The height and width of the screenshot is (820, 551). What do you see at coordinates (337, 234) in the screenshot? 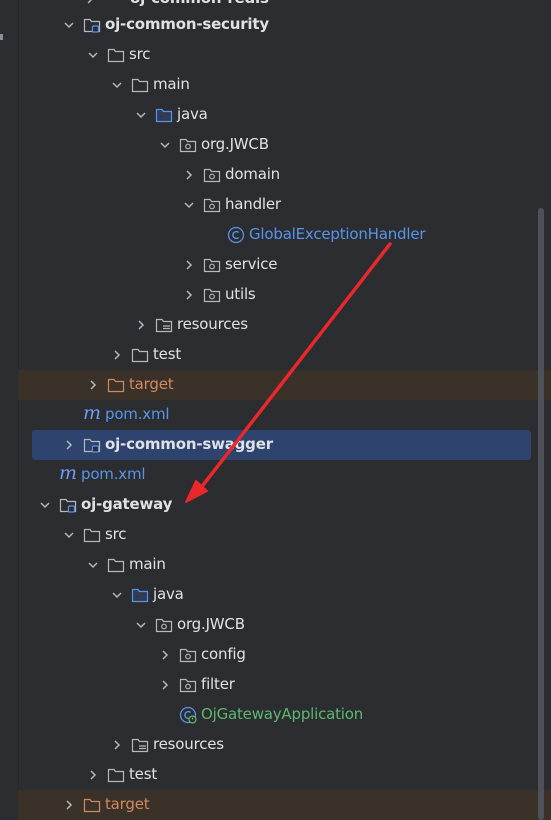
I see `tree-item-label: GlobalExceptionHandler` at bounding box center [337, 234].